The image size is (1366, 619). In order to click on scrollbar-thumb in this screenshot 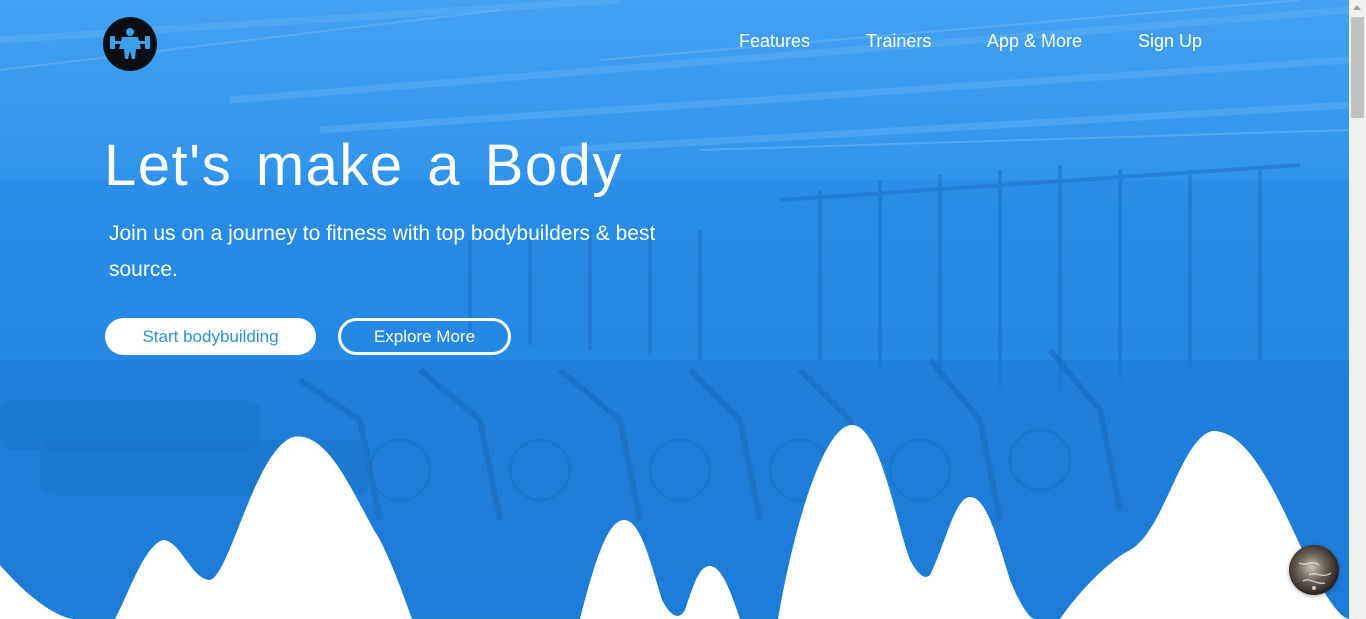, I will do `click(1357, 67)`.